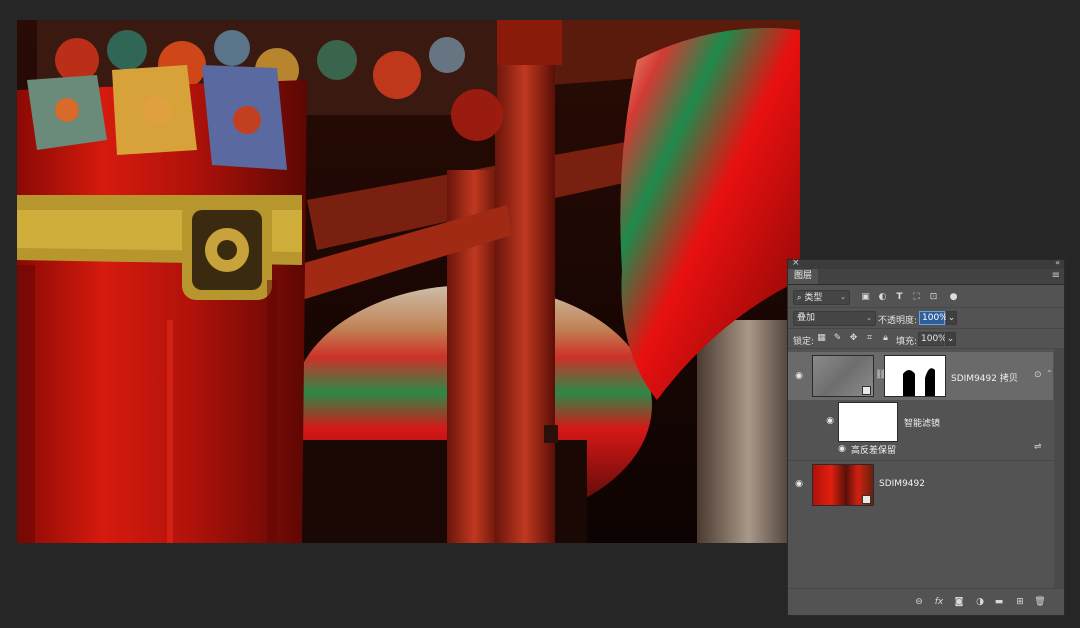 This screenshot has height=628, width=1080. What do you see at coordinates (899, 297) in the screenshot?
I see `type-filter-icon: T` at bounding box center [899, 297].